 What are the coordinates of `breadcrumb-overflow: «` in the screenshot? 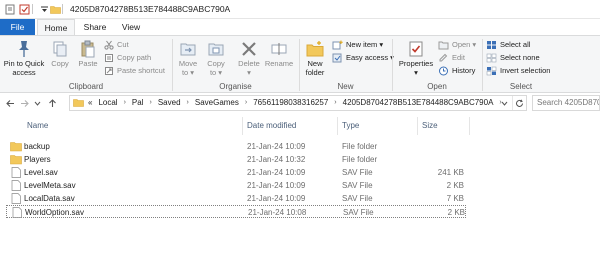 It's located at (90, 103).